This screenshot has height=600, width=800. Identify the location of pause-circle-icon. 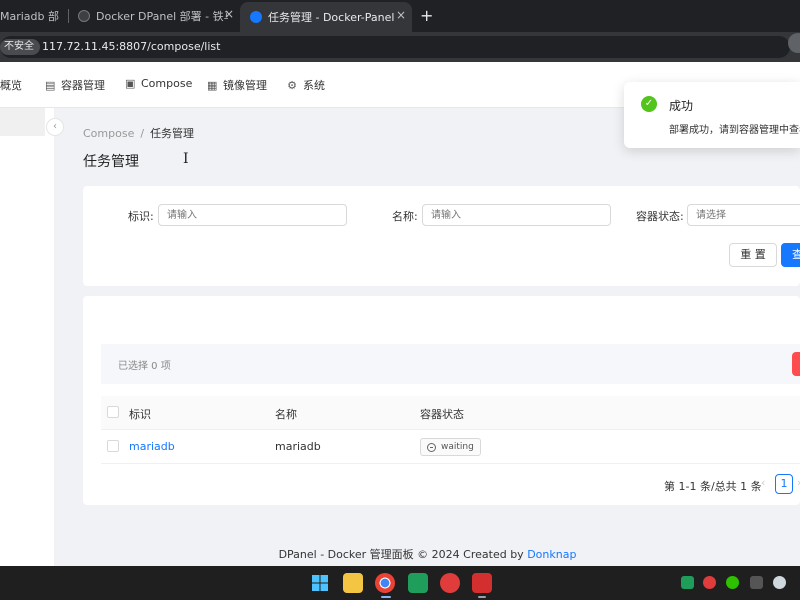
(431, 447).